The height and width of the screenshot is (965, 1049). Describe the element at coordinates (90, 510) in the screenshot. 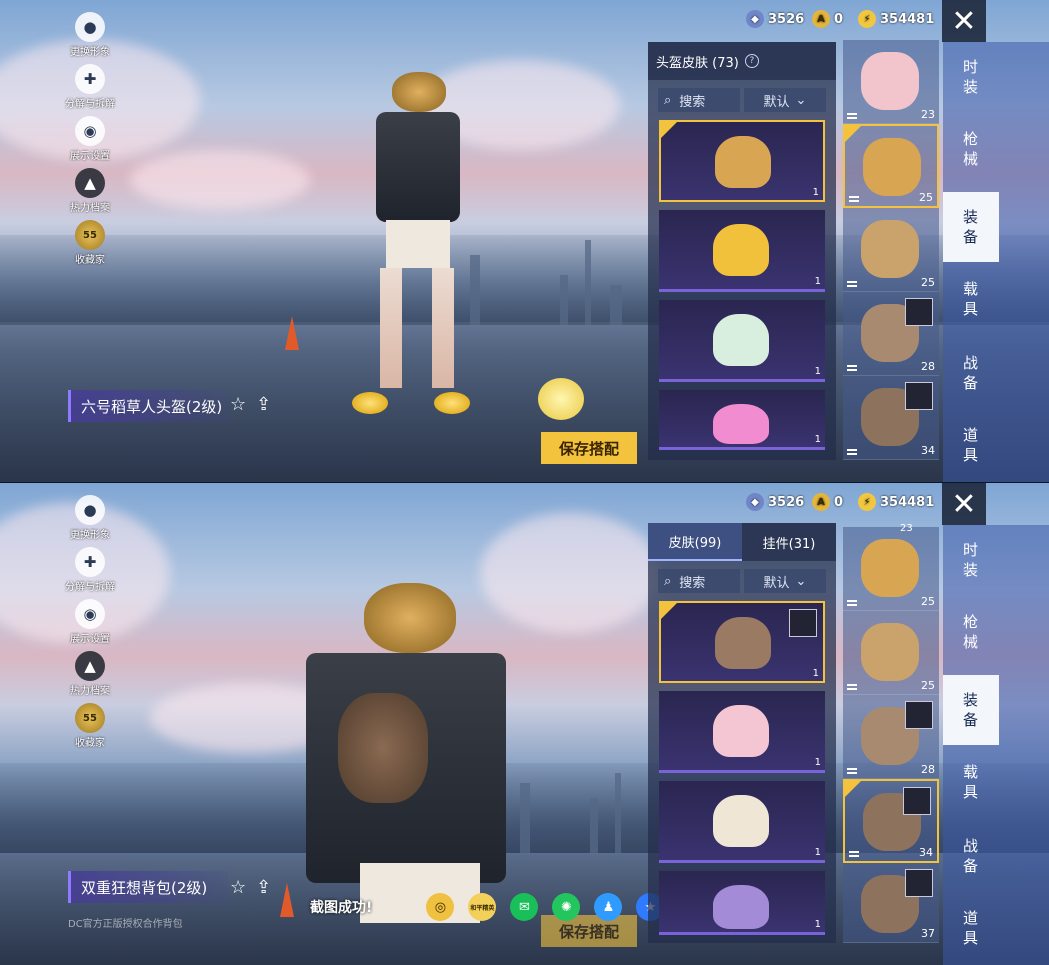

I see `avatar-icon: ●` at that location.